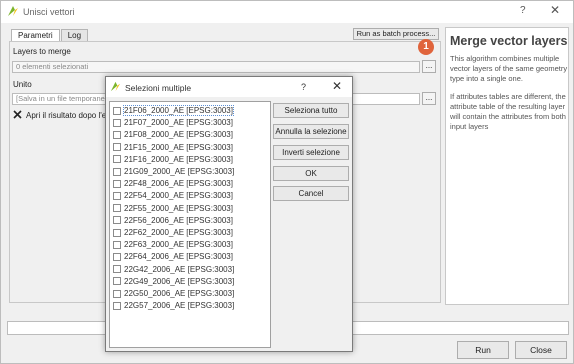 This screenshot has width=574, height=364. I want to click on close-icon: ✕, so click(555, 10).